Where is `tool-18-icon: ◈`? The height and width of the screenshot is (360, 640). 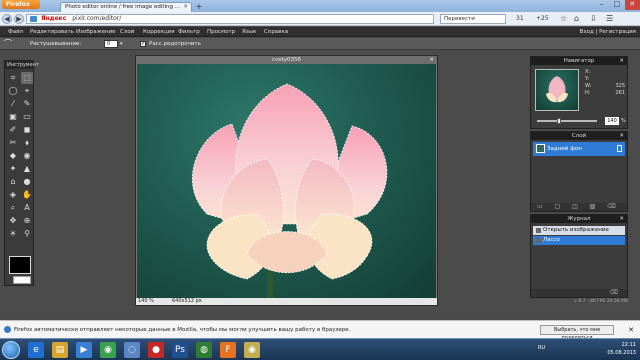 tool-18-icon: ◈ is located at coordinates (13, 195).